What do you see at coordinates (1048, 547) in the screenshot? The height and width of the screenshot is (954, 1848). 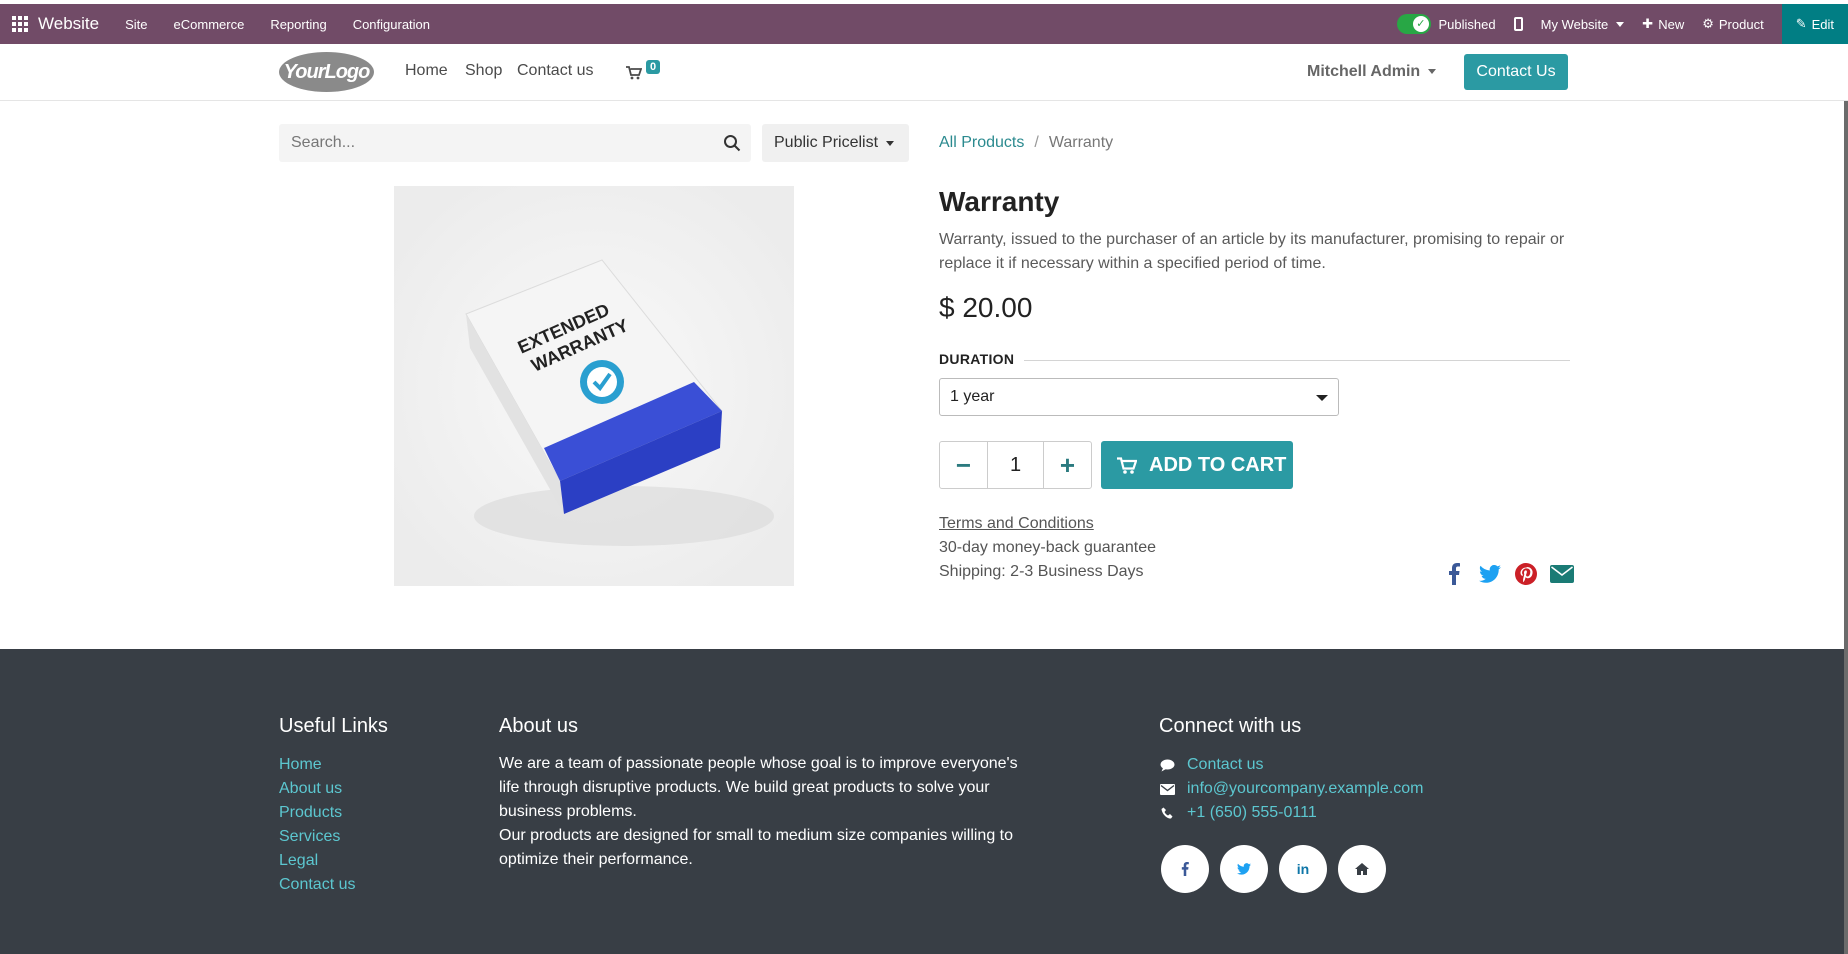 I see `guarantee-text: 30-day money-back guarantee` at bounding box center [1048, 547].